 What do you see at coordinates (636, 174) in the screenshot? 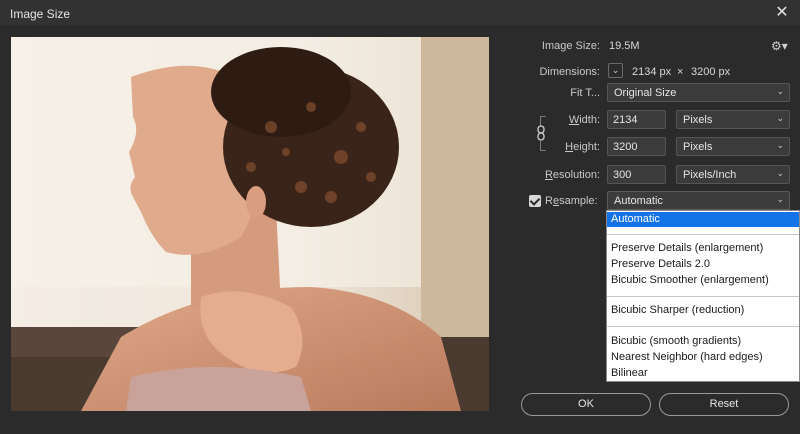
I see `resolution-input: 300` at bounding box center [636, 174].